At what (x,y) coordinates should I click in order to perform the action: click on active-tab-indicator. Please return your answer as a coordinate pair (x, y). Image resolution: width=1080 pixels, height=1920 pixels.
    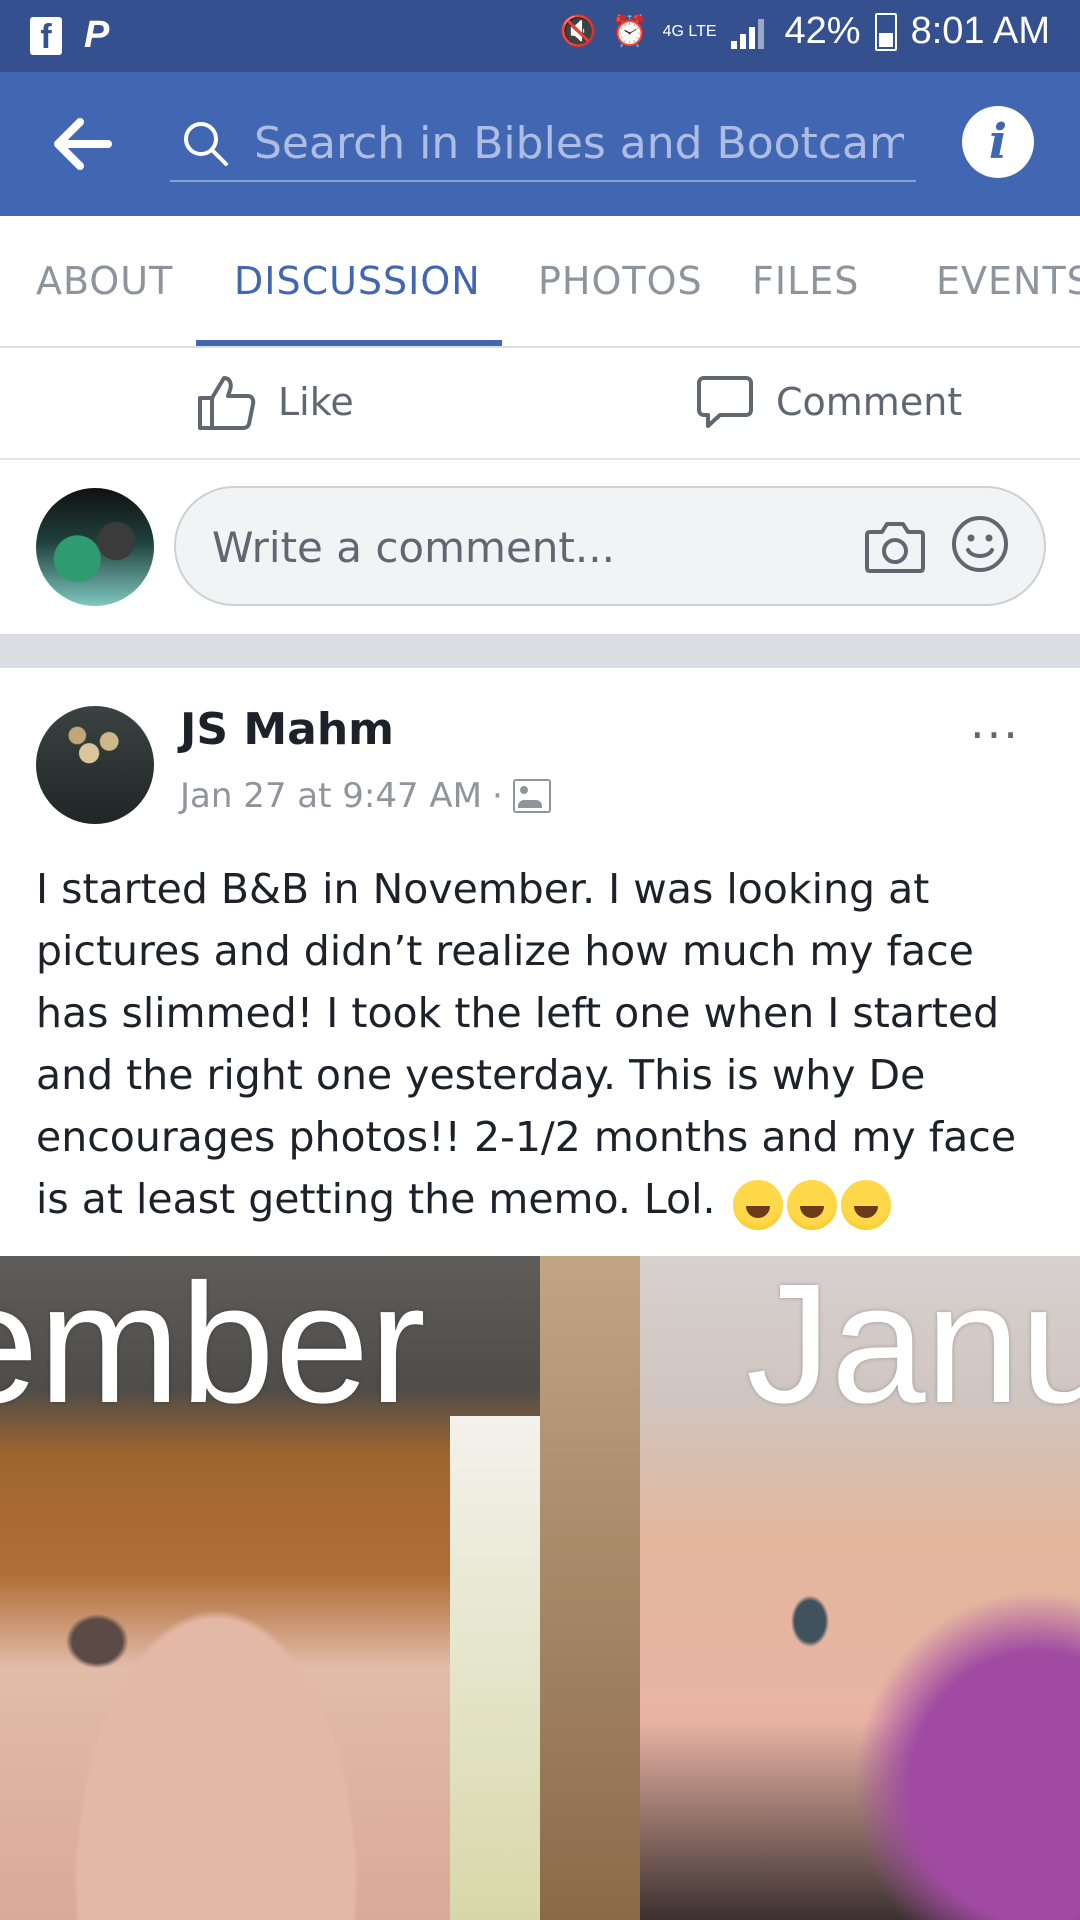
    Looking at the image, I should click on (349, 343).